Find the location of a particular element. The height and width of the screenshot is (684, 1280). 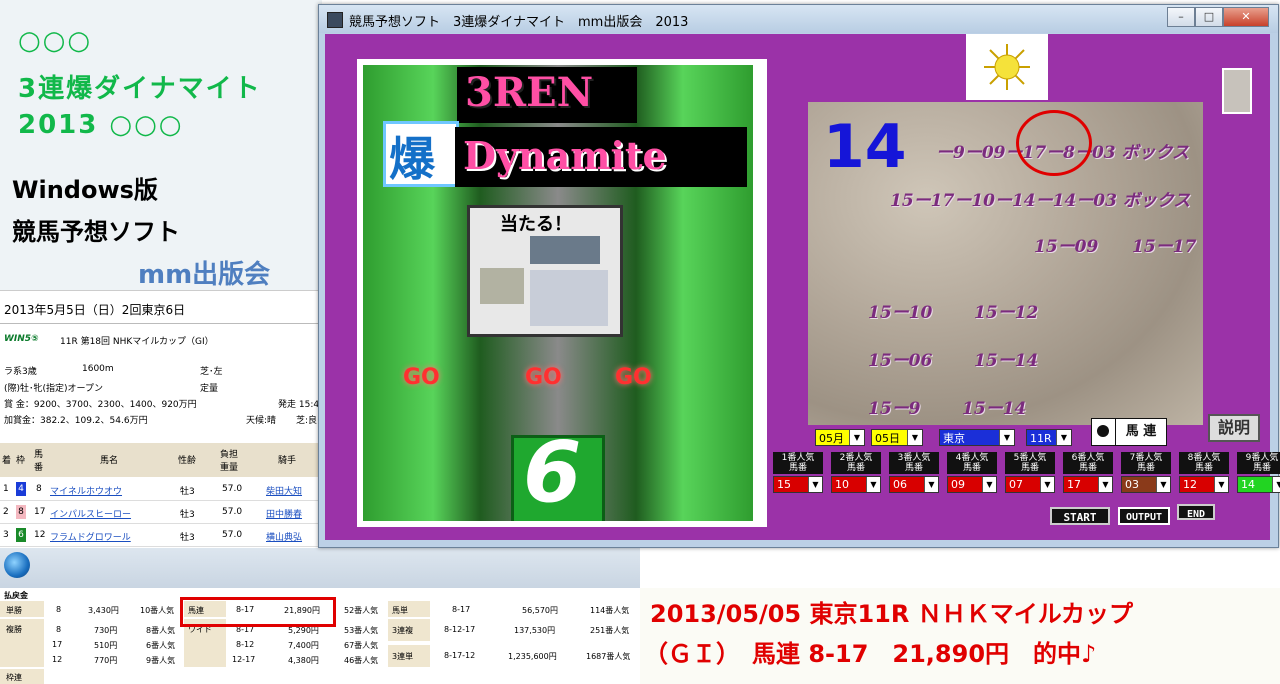

popularity-label: 7番人気 馬番 is located at coordinates (1146, 463).